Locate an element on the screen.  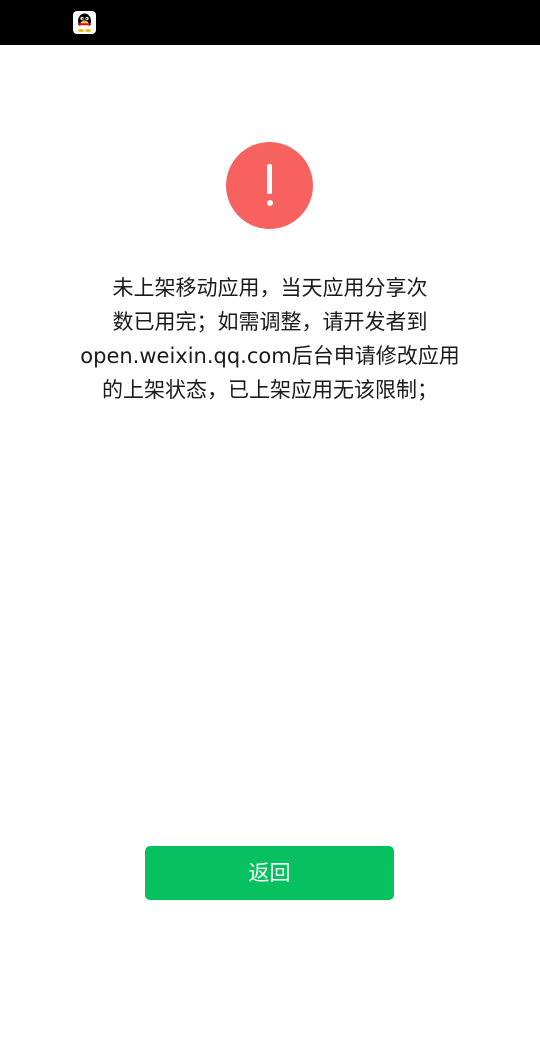
back-button: 返回 is located at coordinates (269, 873).